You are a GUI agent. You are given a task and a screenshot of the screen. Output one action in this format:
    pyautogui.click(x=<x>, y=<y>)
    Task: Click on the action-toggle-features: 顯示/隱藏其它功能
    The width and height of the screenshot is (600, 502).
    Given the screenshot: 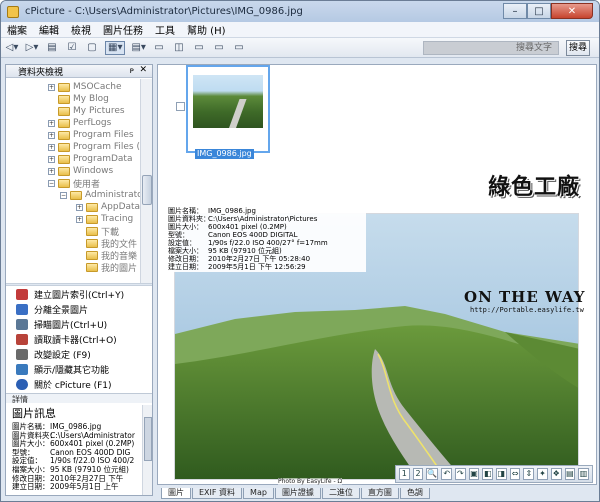 What is the action you would take?
    pyautogui.click(x=79, y=369)
    